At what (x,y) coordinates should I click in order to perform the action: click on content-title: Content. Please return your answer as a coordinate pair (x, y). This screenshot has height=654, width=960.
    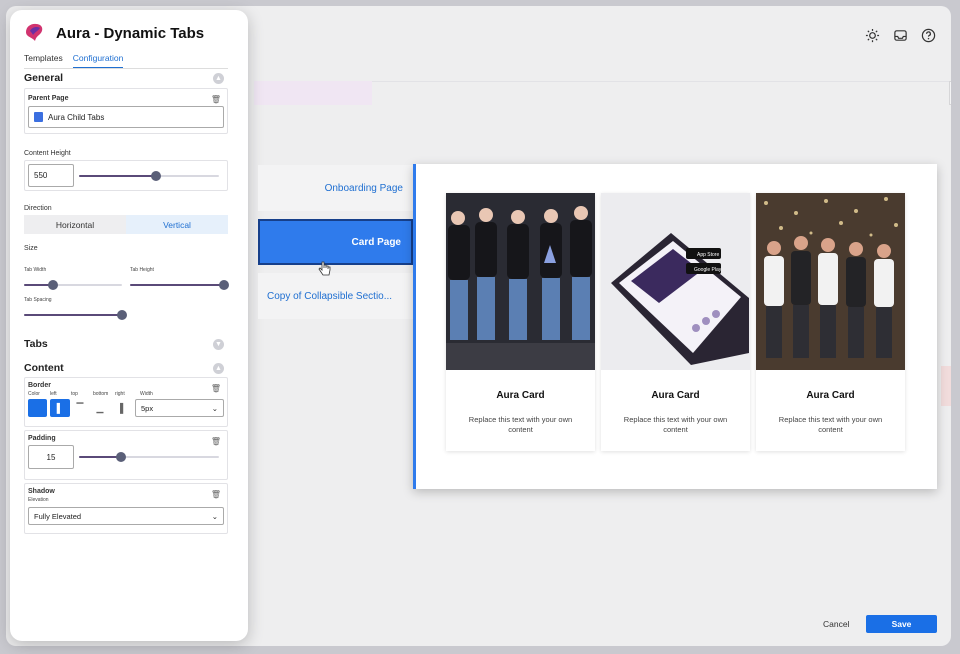
    Looking at the image, I should click on (44, 368).